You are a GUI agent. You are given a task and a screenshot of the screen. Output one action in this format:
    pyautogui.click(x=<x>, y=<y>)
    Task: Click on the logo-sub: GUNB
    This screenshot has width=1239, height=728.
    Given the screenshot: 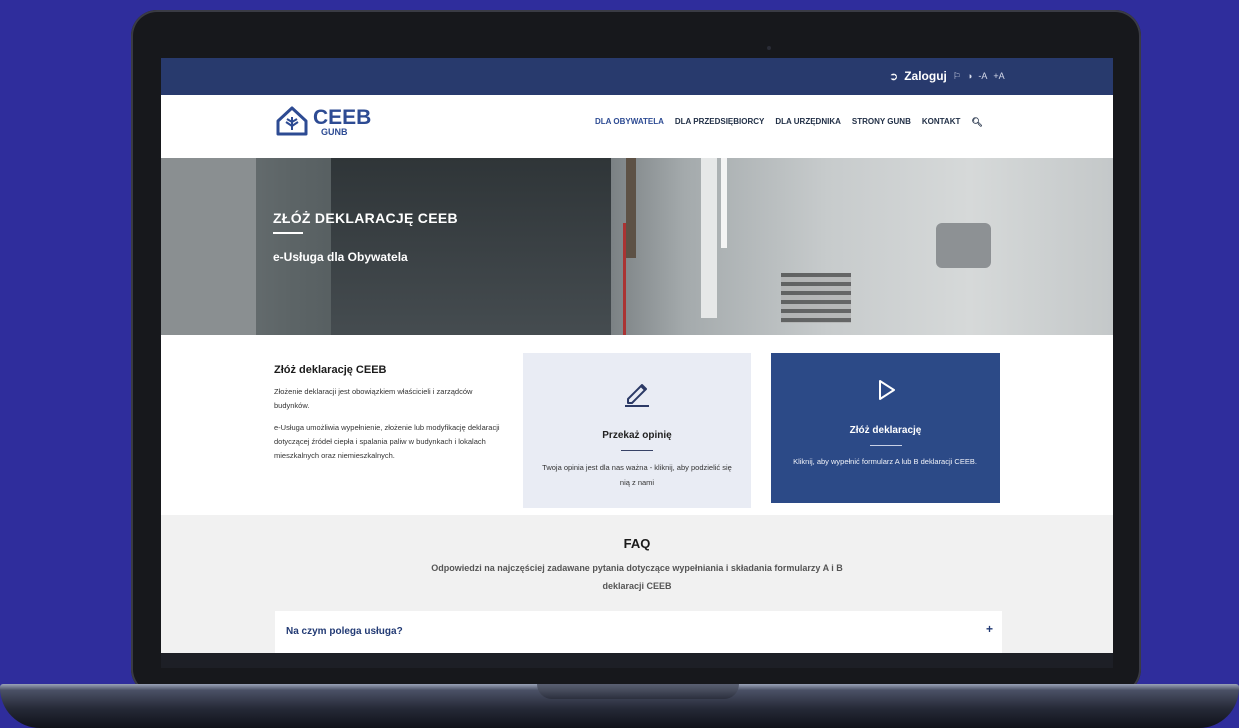 What is the action you would take?
    pyautogui.click(x=334, y=132)
    